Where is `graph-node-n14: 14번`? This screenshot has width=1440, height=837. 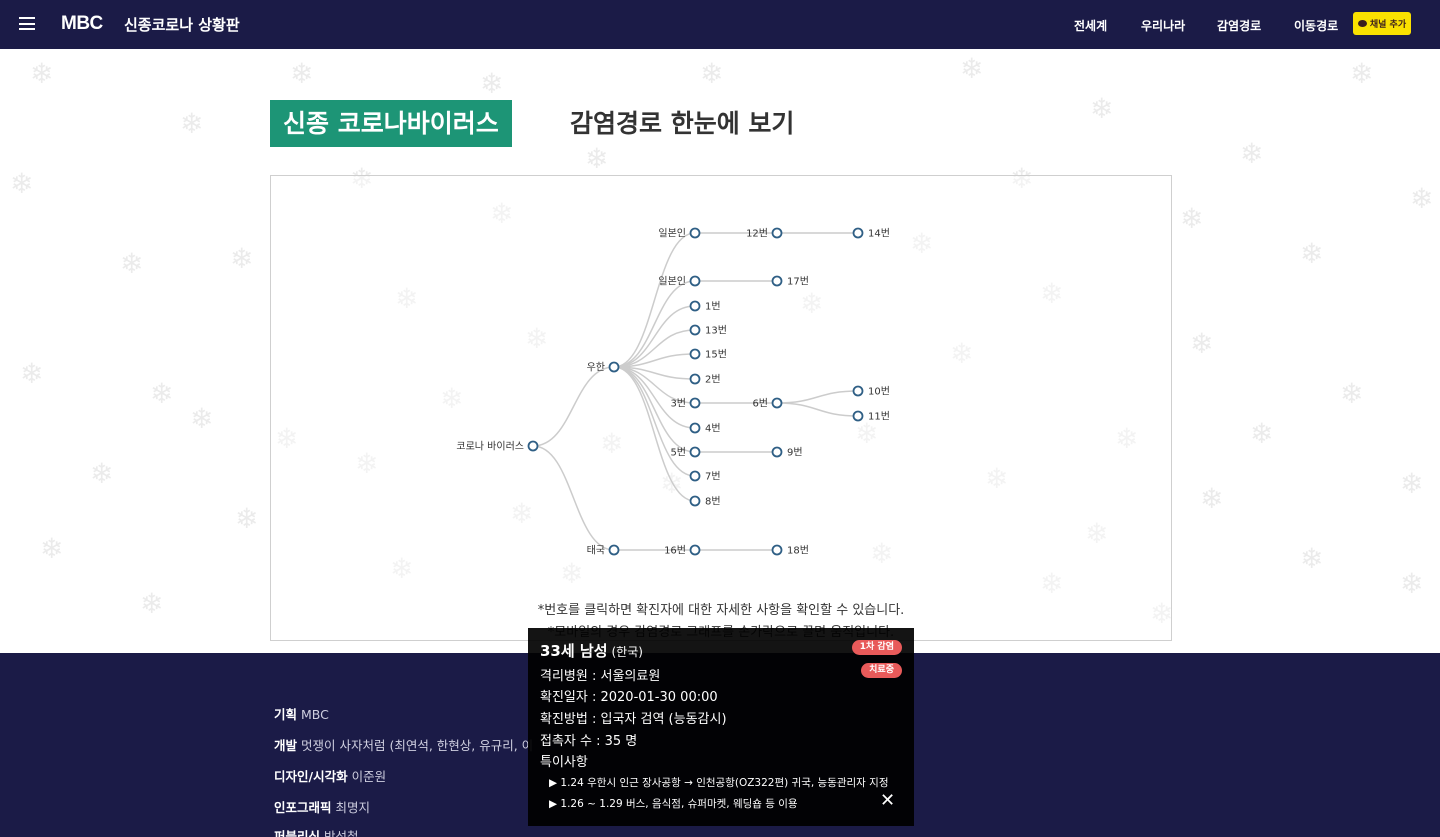
graph-node-n14: 14번 is located at coordinates (871, 233).